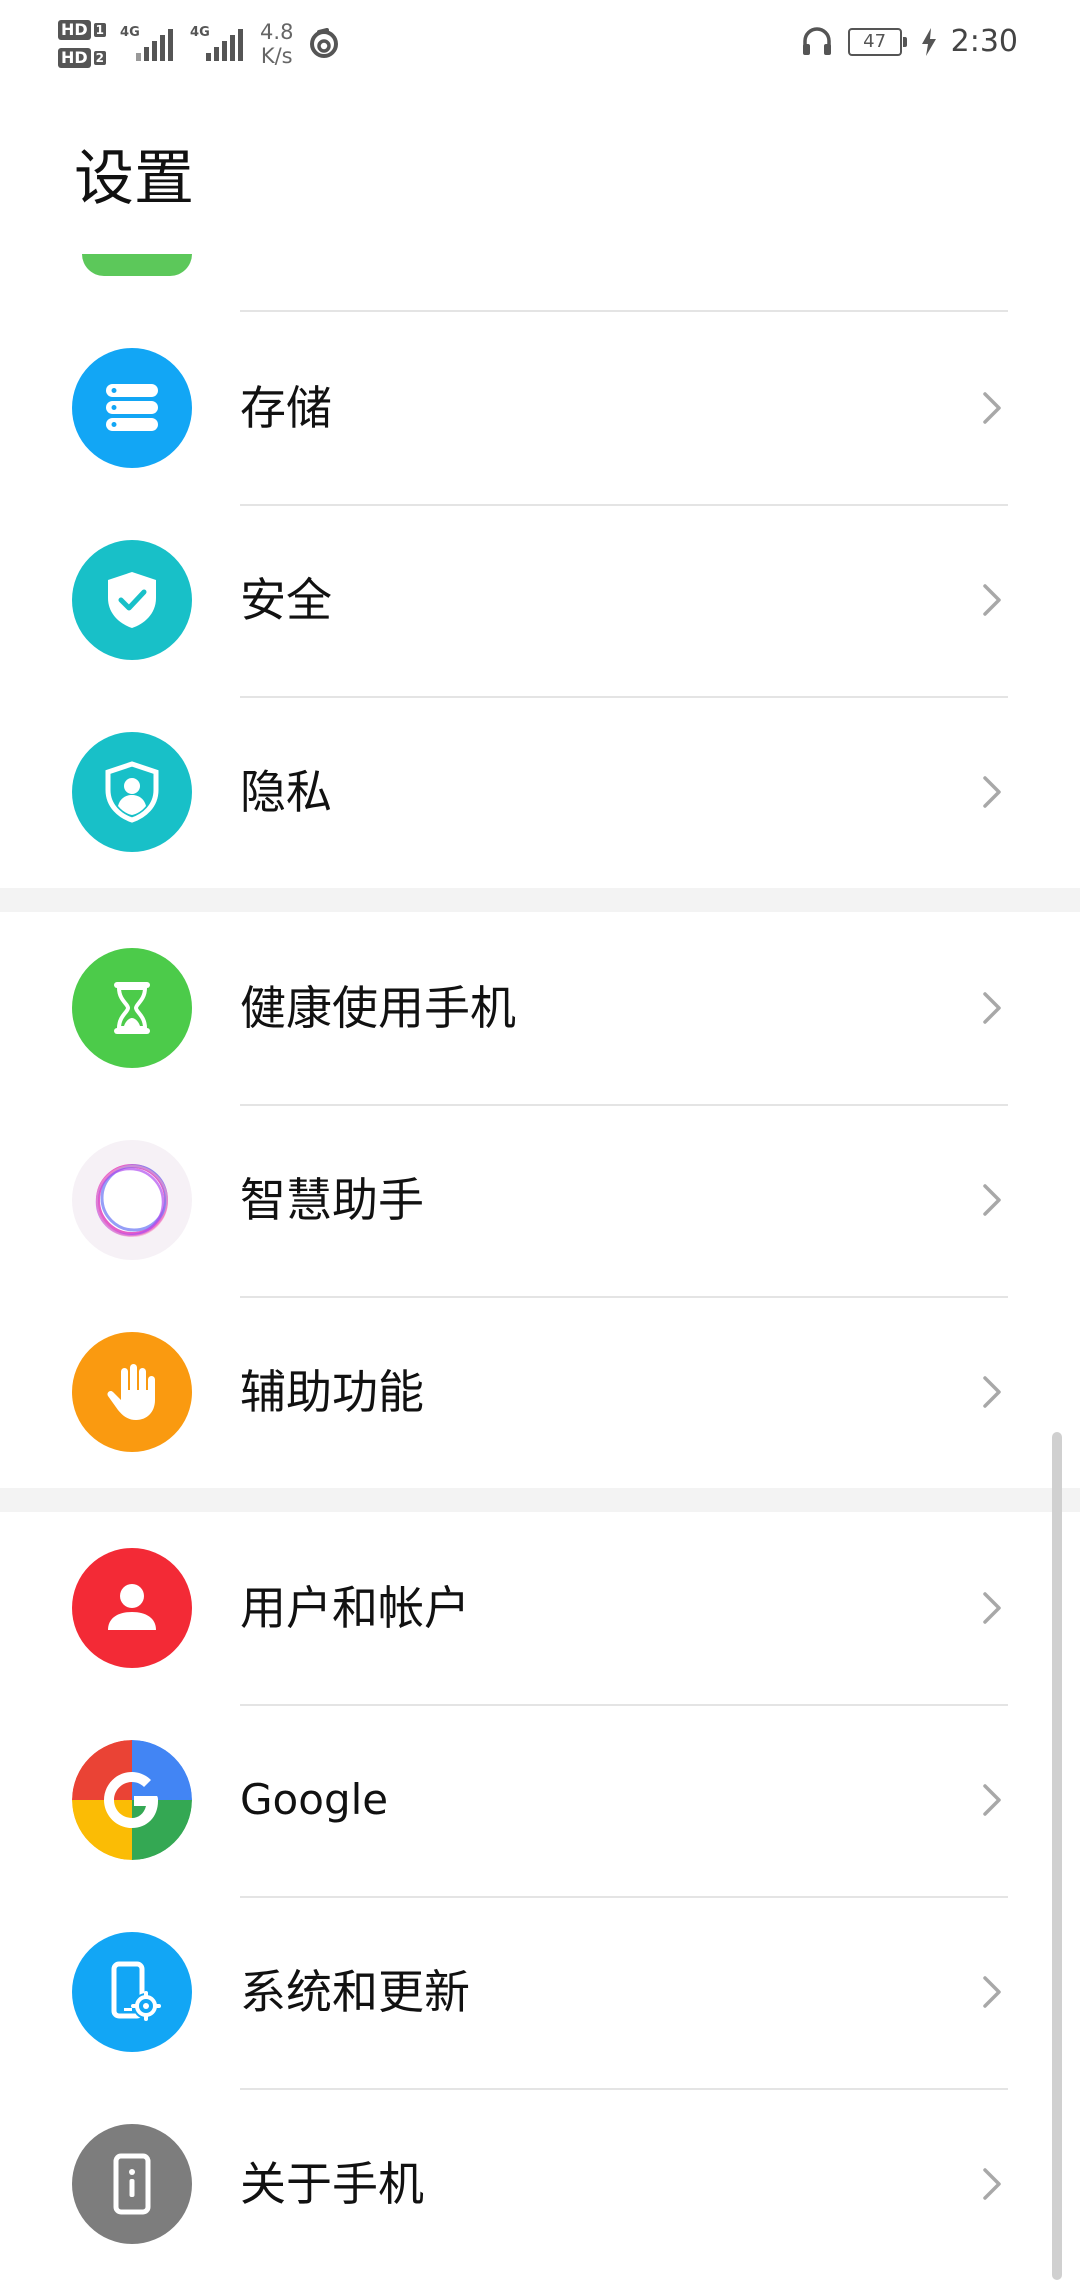 Image resolution: width=1080 pixels, height=2280 pixels. I want to click on partial-item-icon, so click(137, 265).